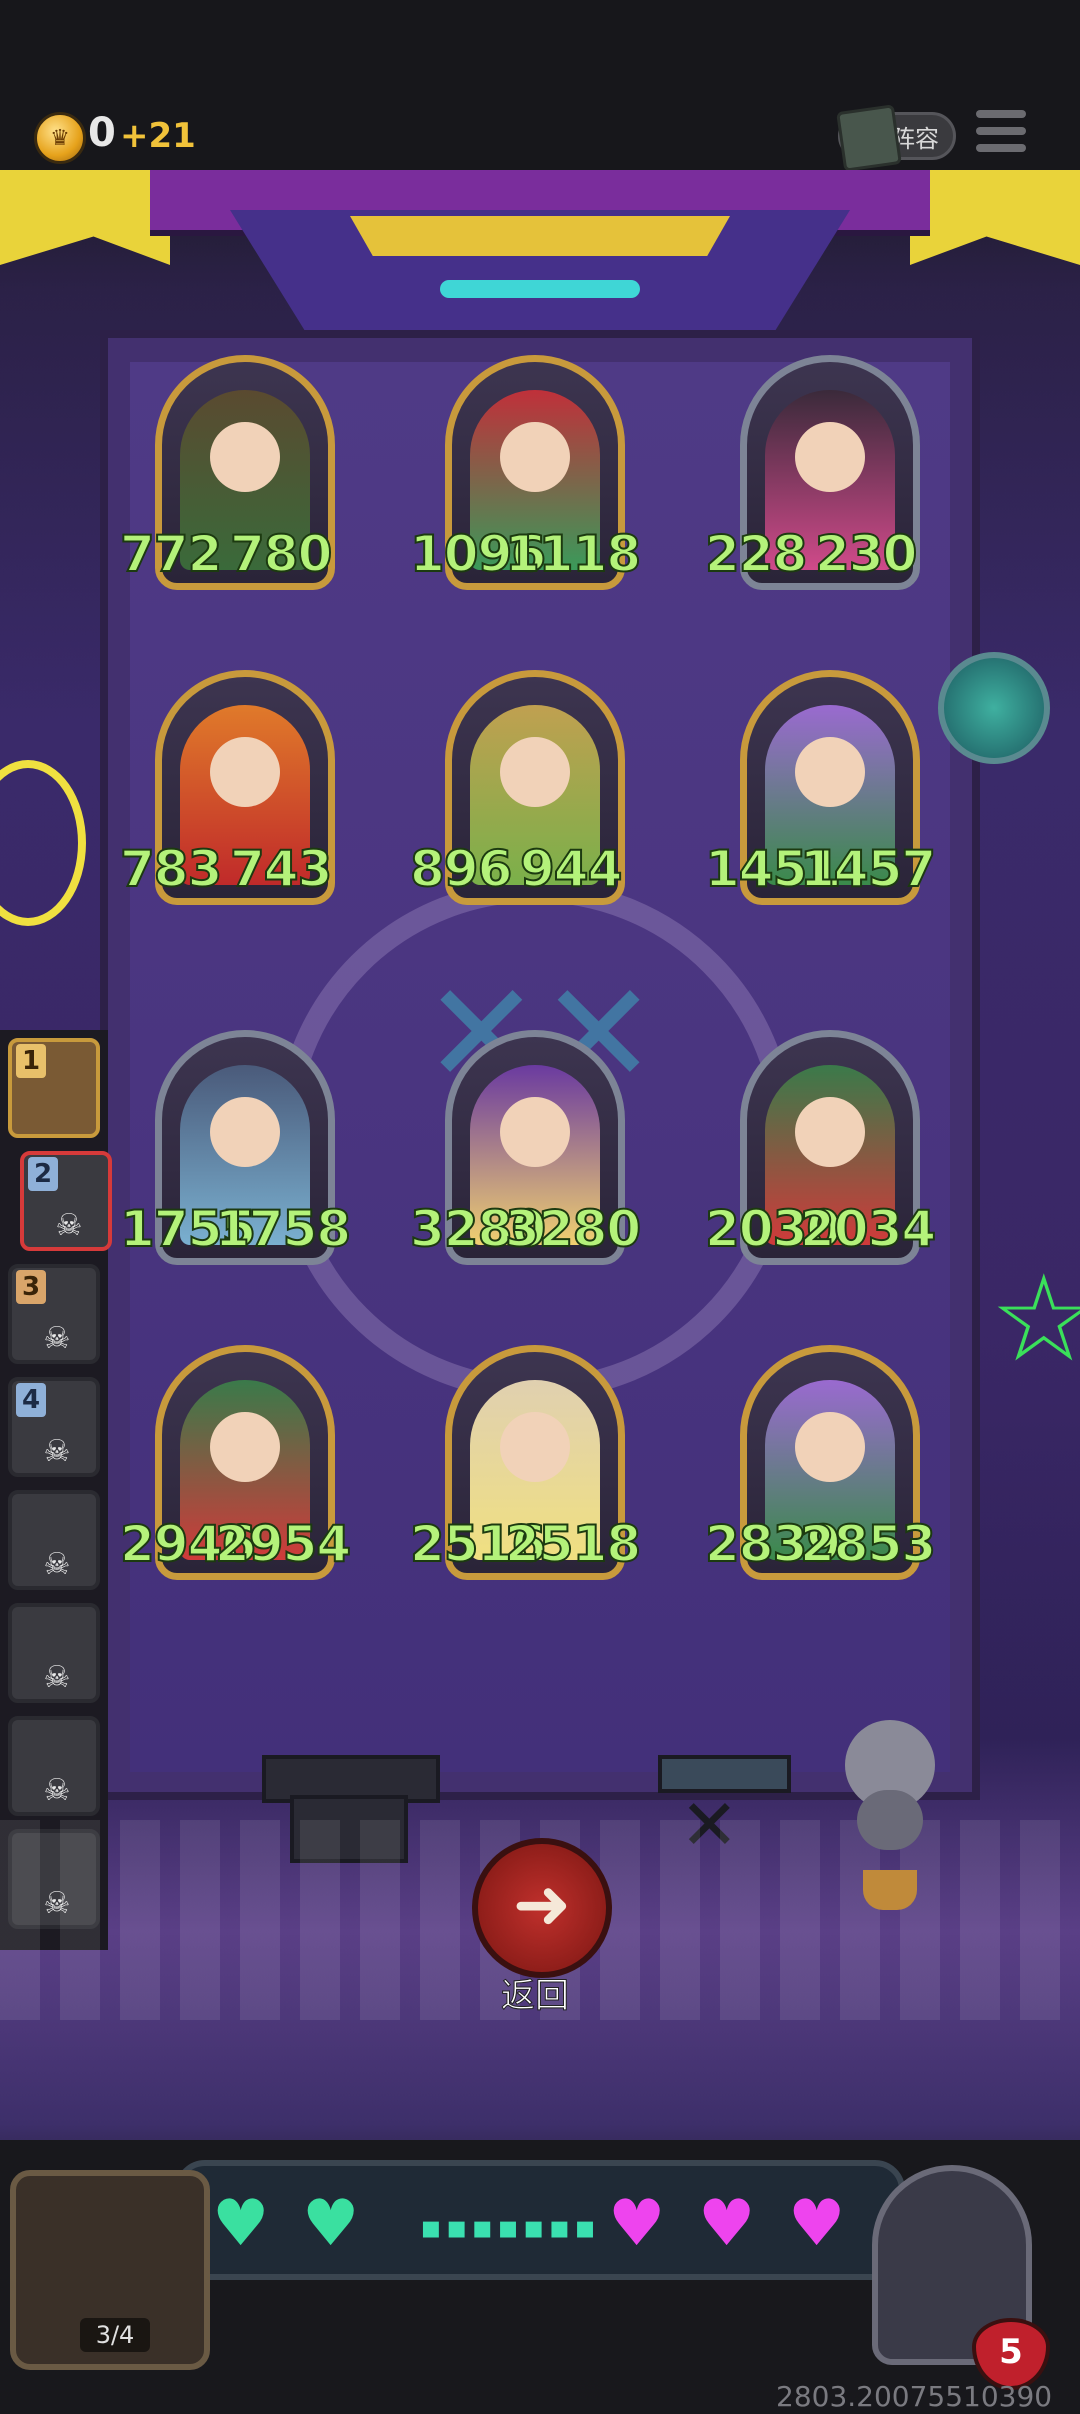  I want to click on gold-income: +21, so click(158, 136).